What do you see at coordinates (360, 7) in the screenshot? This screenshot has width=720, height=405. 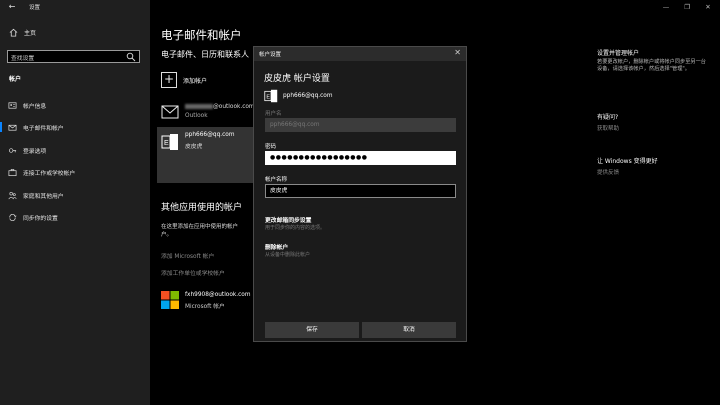 I see `window-titlebar: ← 设置 — ❐ ✕` at bounding box center [360, 7].